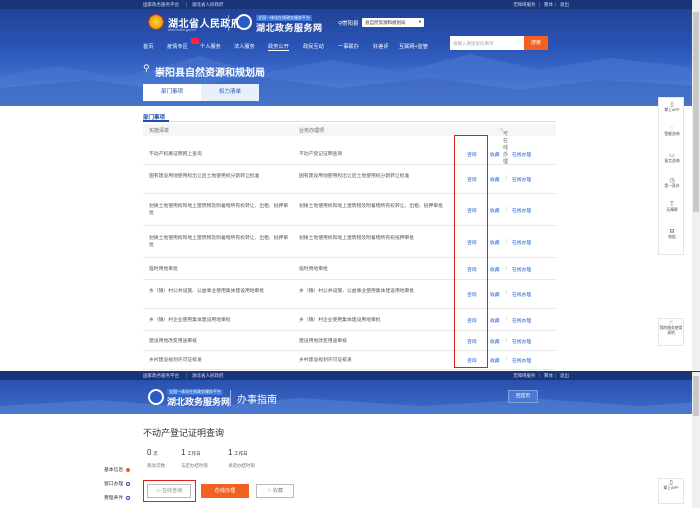  I want to click on top-strip-national: 国家政务服务平台, so click(161, 5).